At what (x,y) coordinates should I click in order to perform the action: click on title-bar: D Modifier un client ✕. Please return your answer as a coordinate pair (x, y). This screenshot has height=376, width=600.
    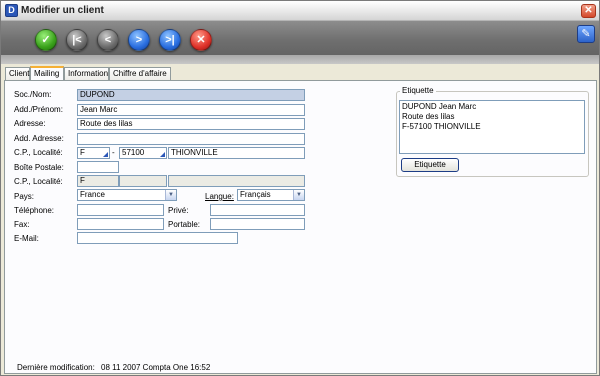
    Looking at the image, I should click on (300, 11).